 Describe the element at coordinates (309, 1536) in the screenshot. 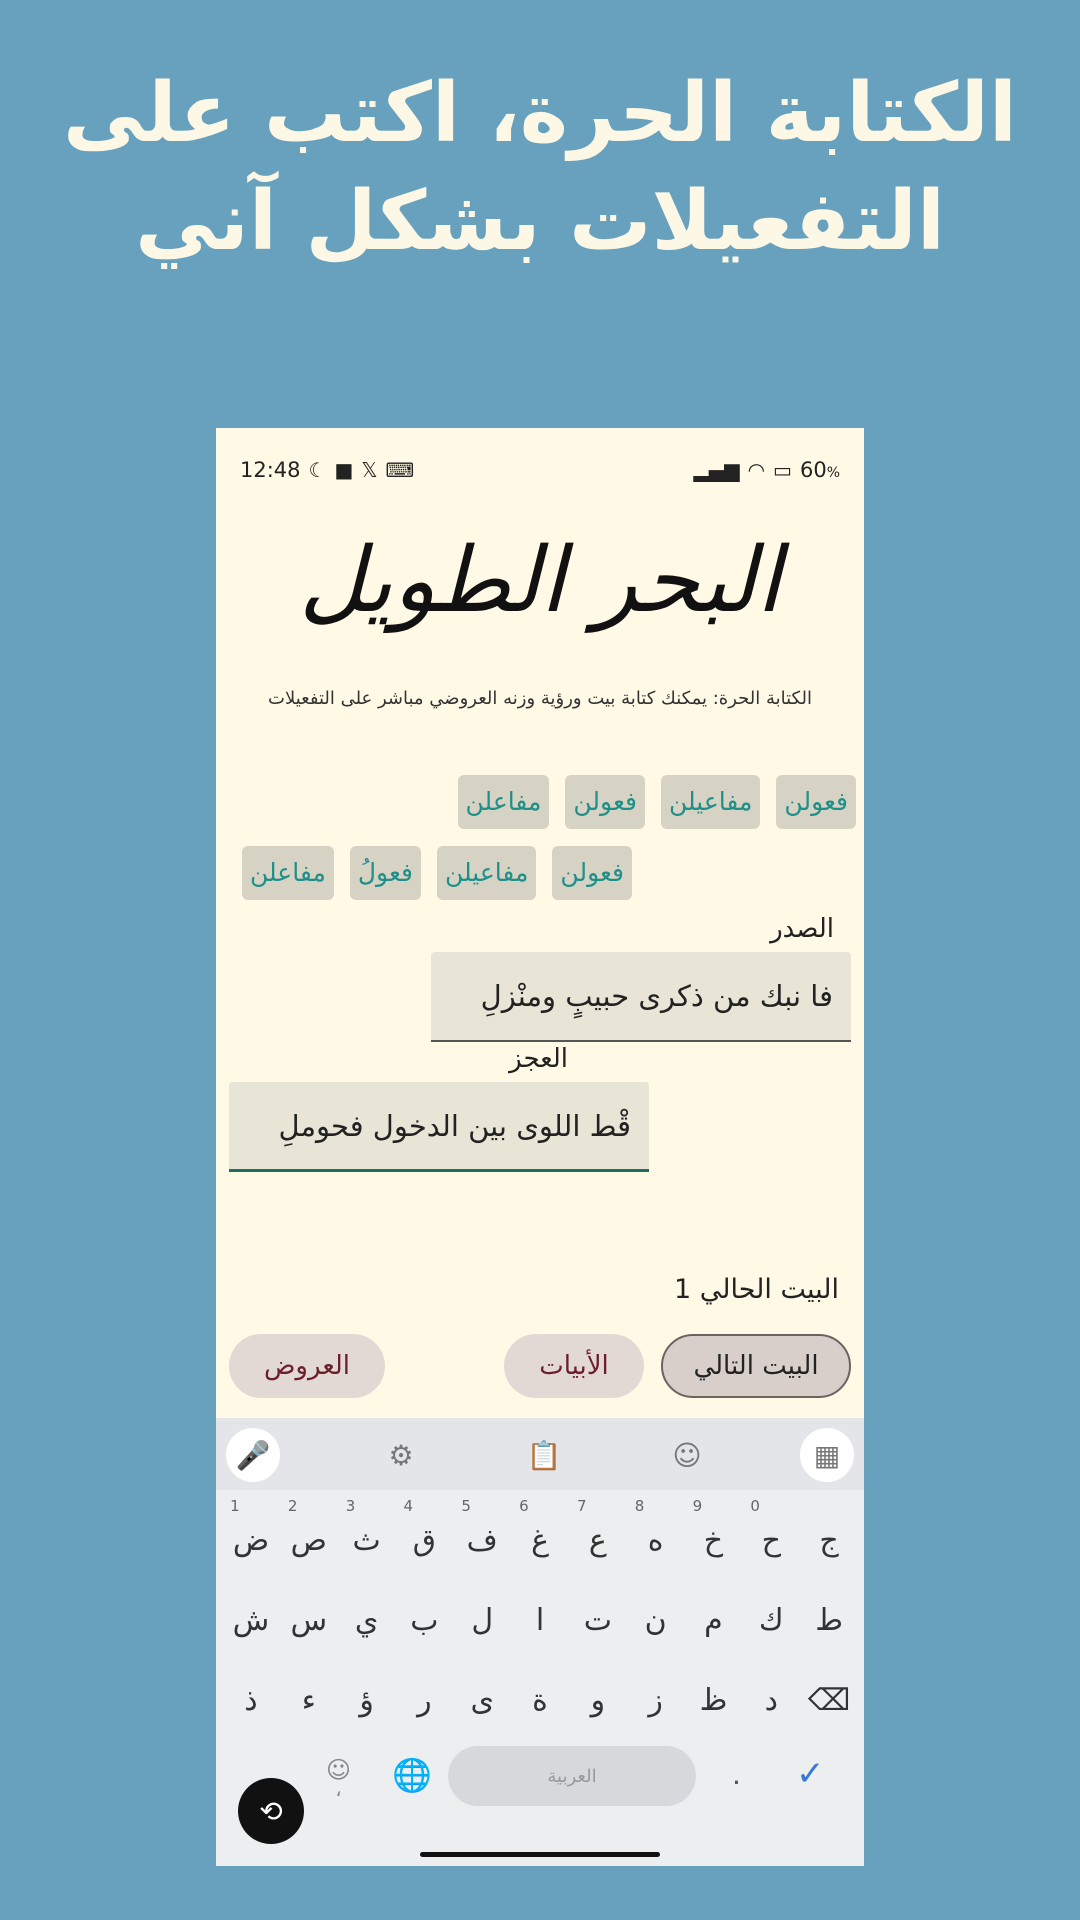

I see `key: 2ص` at that location.